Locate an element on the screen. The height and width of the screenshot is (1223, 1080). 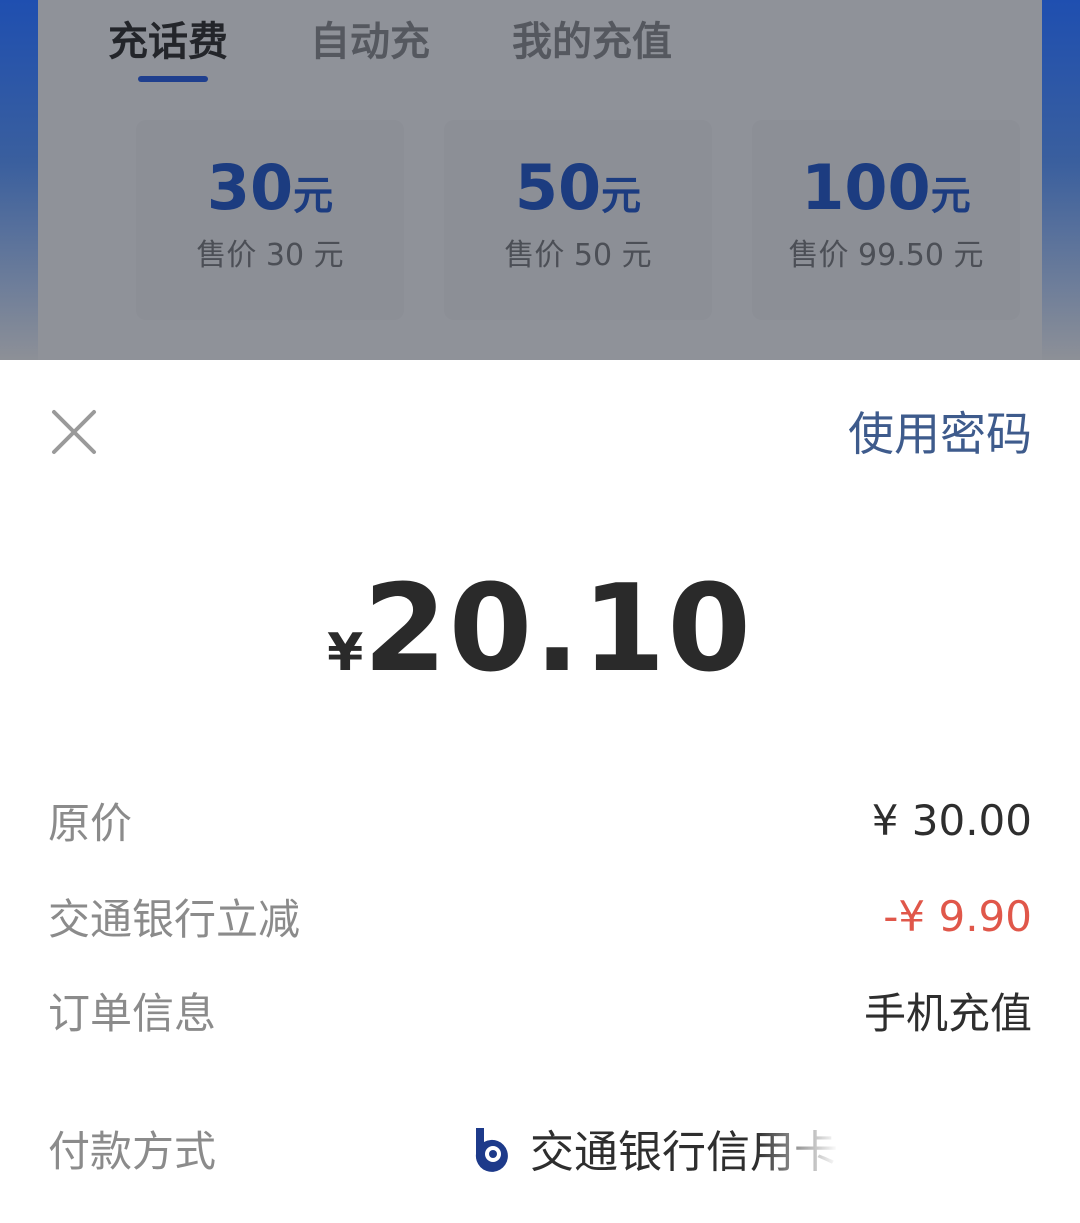
amount-options: 30元 售价 30 元 50元 售价 50 元 100元 售价 99.50 元 is located at coordinates (578, 220).